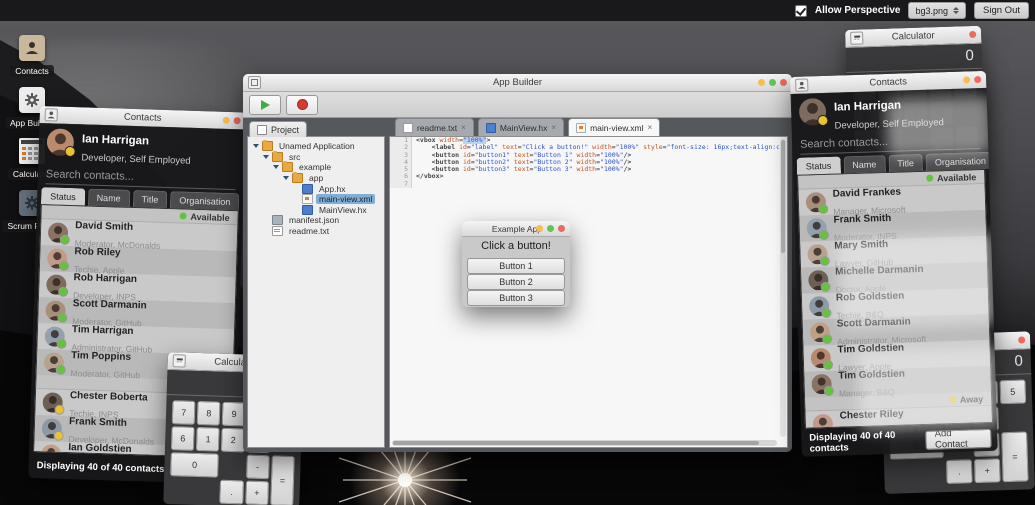 This screenshot has width=1035, height=505. What do you see at coordinates (32, 56) in the screenshot?
I see `desktop-icon-contacts: Contacts` at bounding box center [32, 56].